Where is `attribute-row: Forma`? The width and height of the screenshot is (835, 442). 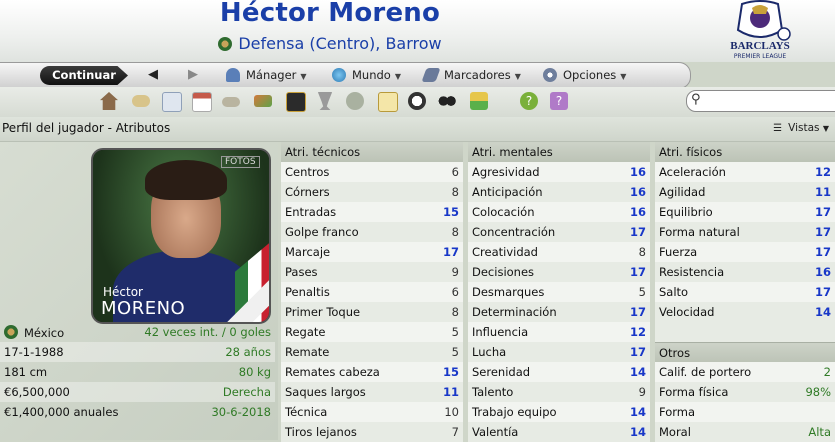 attribute-row: Forma is located at coordinates (745, 412).